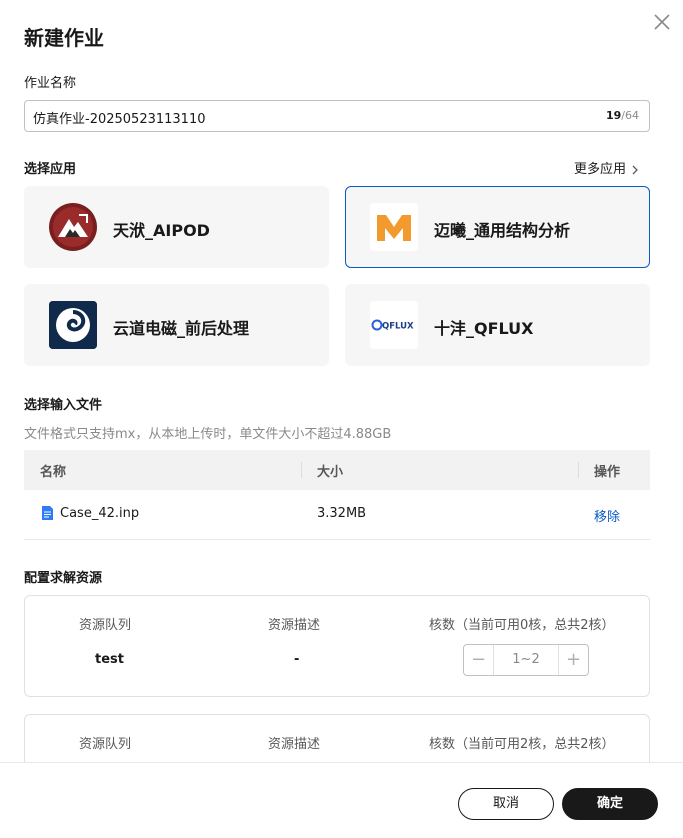 This screenshot has width=683, height=838. What do you see at coordinates (181, 328) in the screenshot?
I see `app-name: 云道电磁_前后处理` at bounding box center [181, 328].